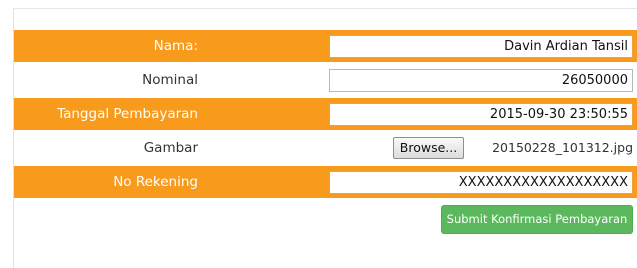  Describe the element at coordinates (481, 80) in the screenshot. I see `nominal-input` at that location.